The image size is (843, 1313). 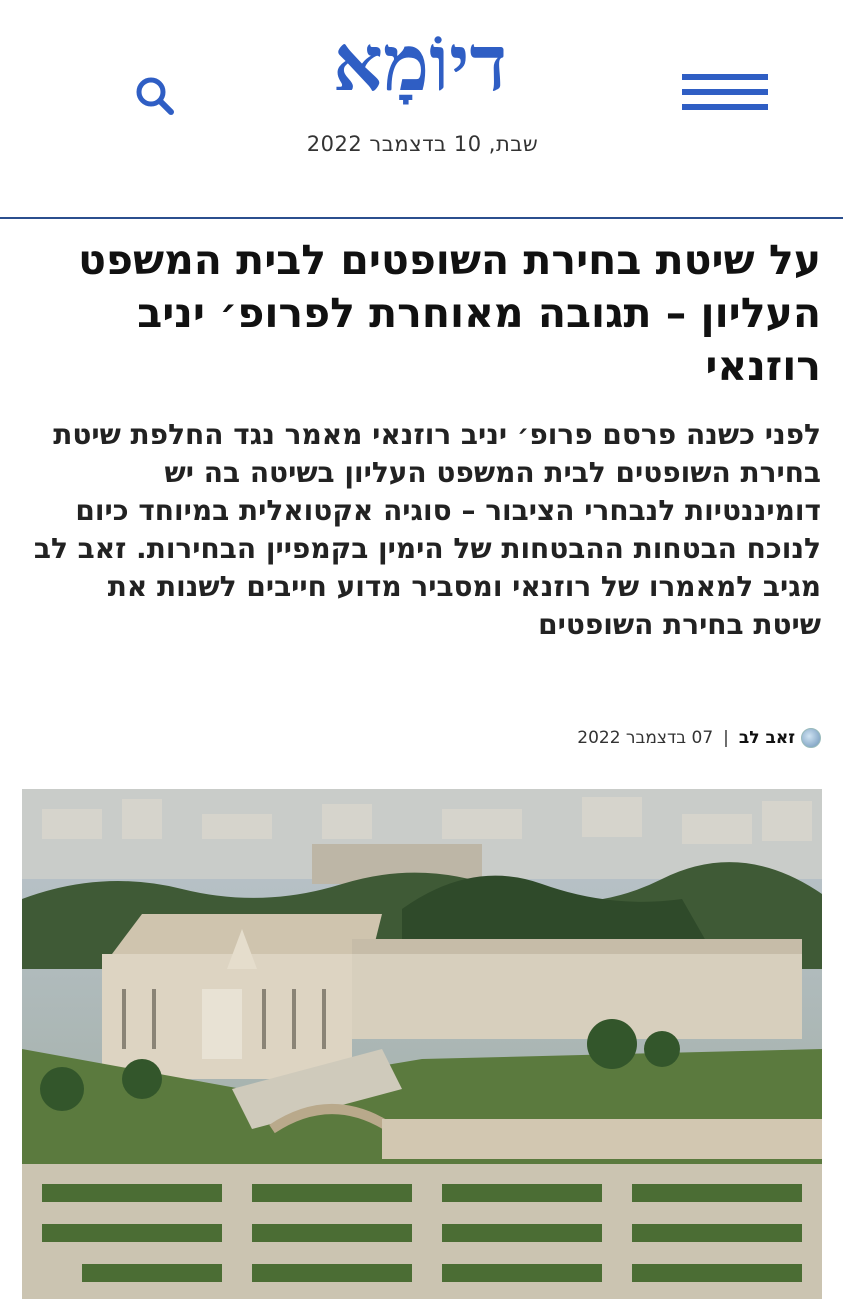 What do you see at coordinates (645, 738) in the screenshot?
I see `publish-date: 07 בדצמבר 2022` at bounding box center [645, 738].